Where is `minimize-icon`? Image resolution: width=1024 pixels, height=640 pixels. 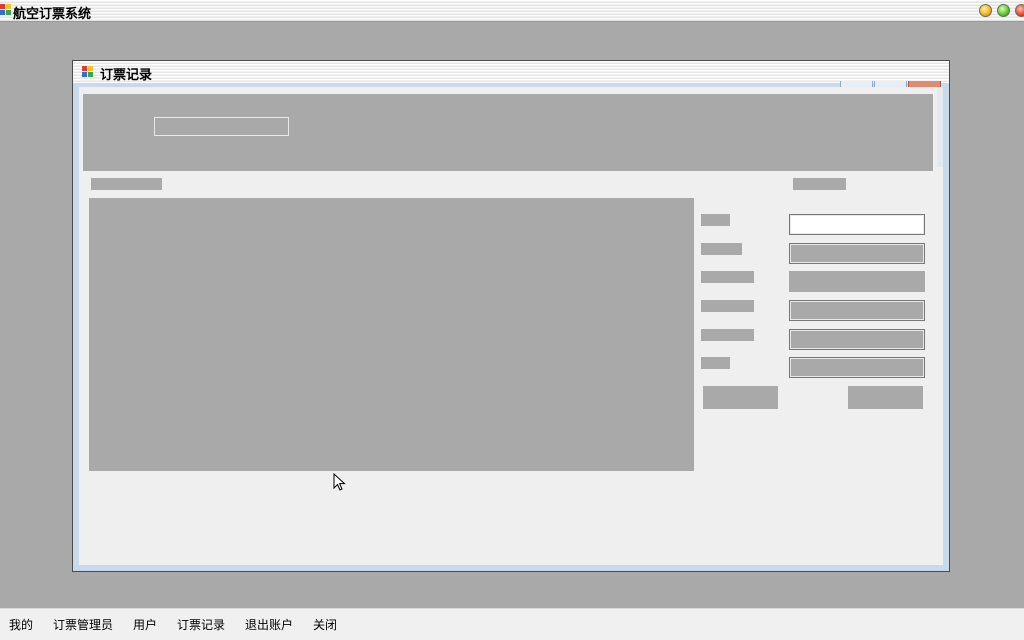 minimize-icon is located at coordinates (985, 10).